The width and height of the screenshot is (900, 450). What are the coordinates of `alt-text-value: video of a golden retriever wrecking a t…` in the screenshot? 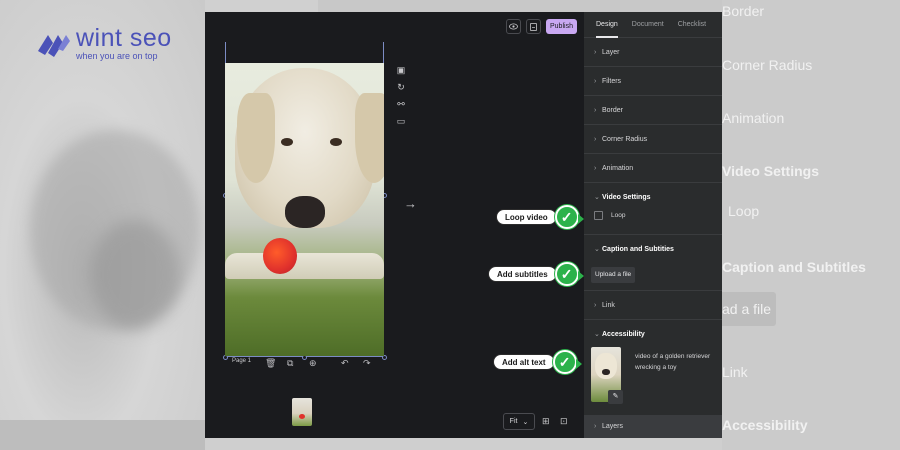 It's located at (675, 362).